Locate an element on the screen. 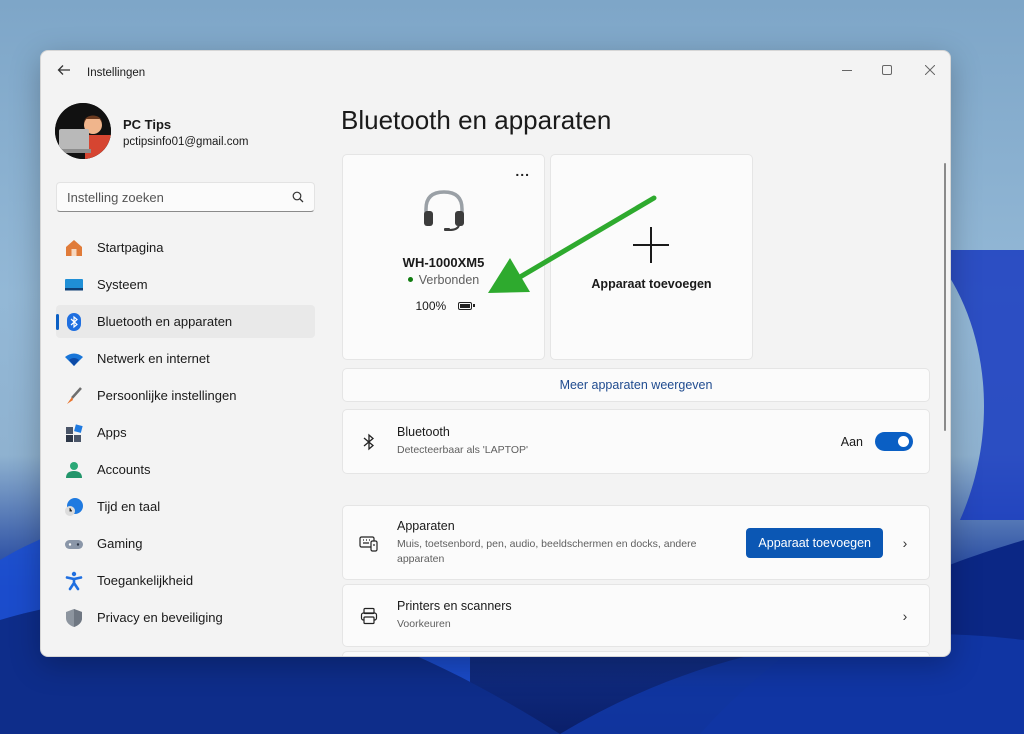  sidebar-item-label: Bluetooth en apparaten is located at coordinates (165, 321).